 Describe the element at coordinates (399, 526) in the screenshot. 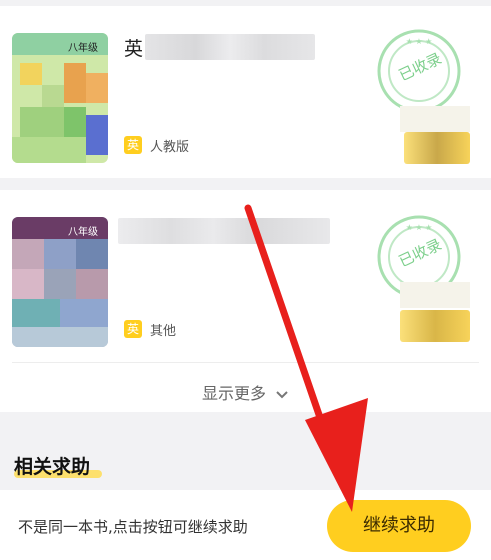

I see `continue-help-button: 继续求助` at that location.